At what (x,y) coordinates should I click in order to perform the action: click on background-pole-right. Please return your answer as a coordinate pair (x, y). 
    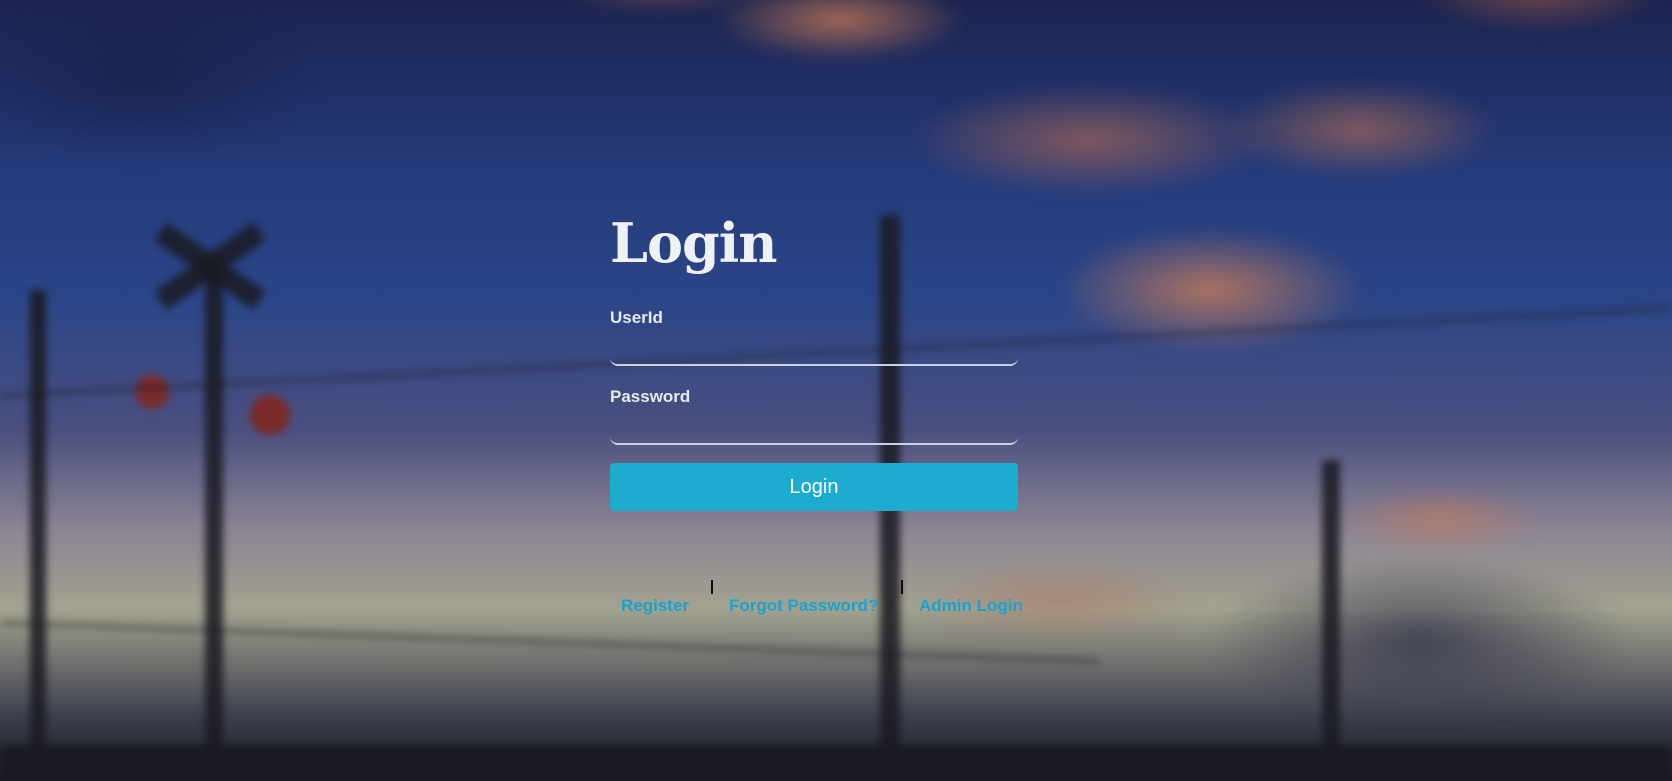
    Looking at the image, I should click on (1331, 620).